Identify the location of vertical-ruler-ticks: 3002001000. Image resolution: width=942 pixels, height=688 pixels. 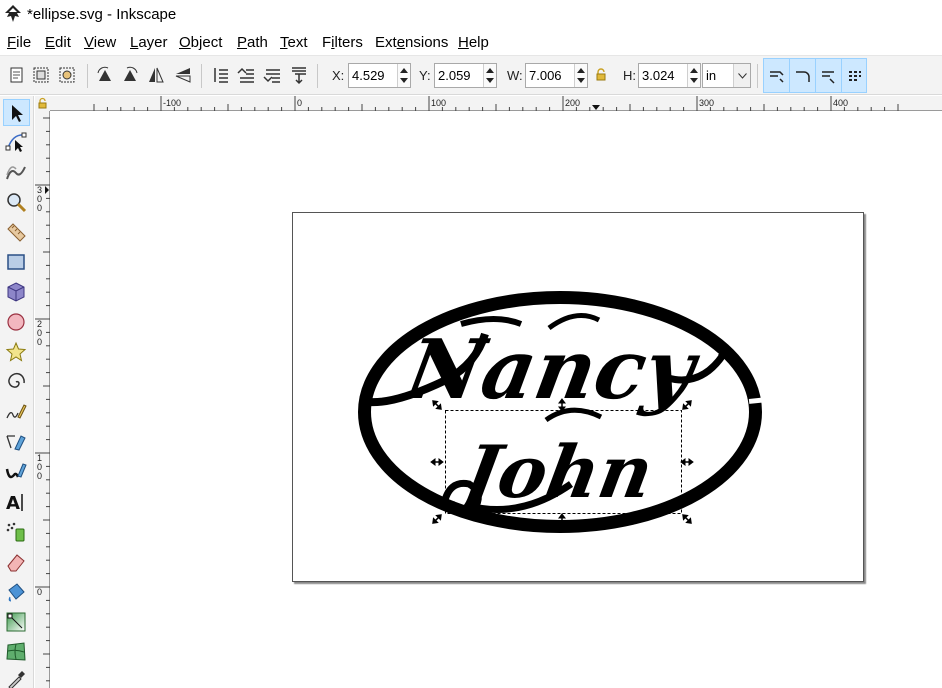
(42, 399).